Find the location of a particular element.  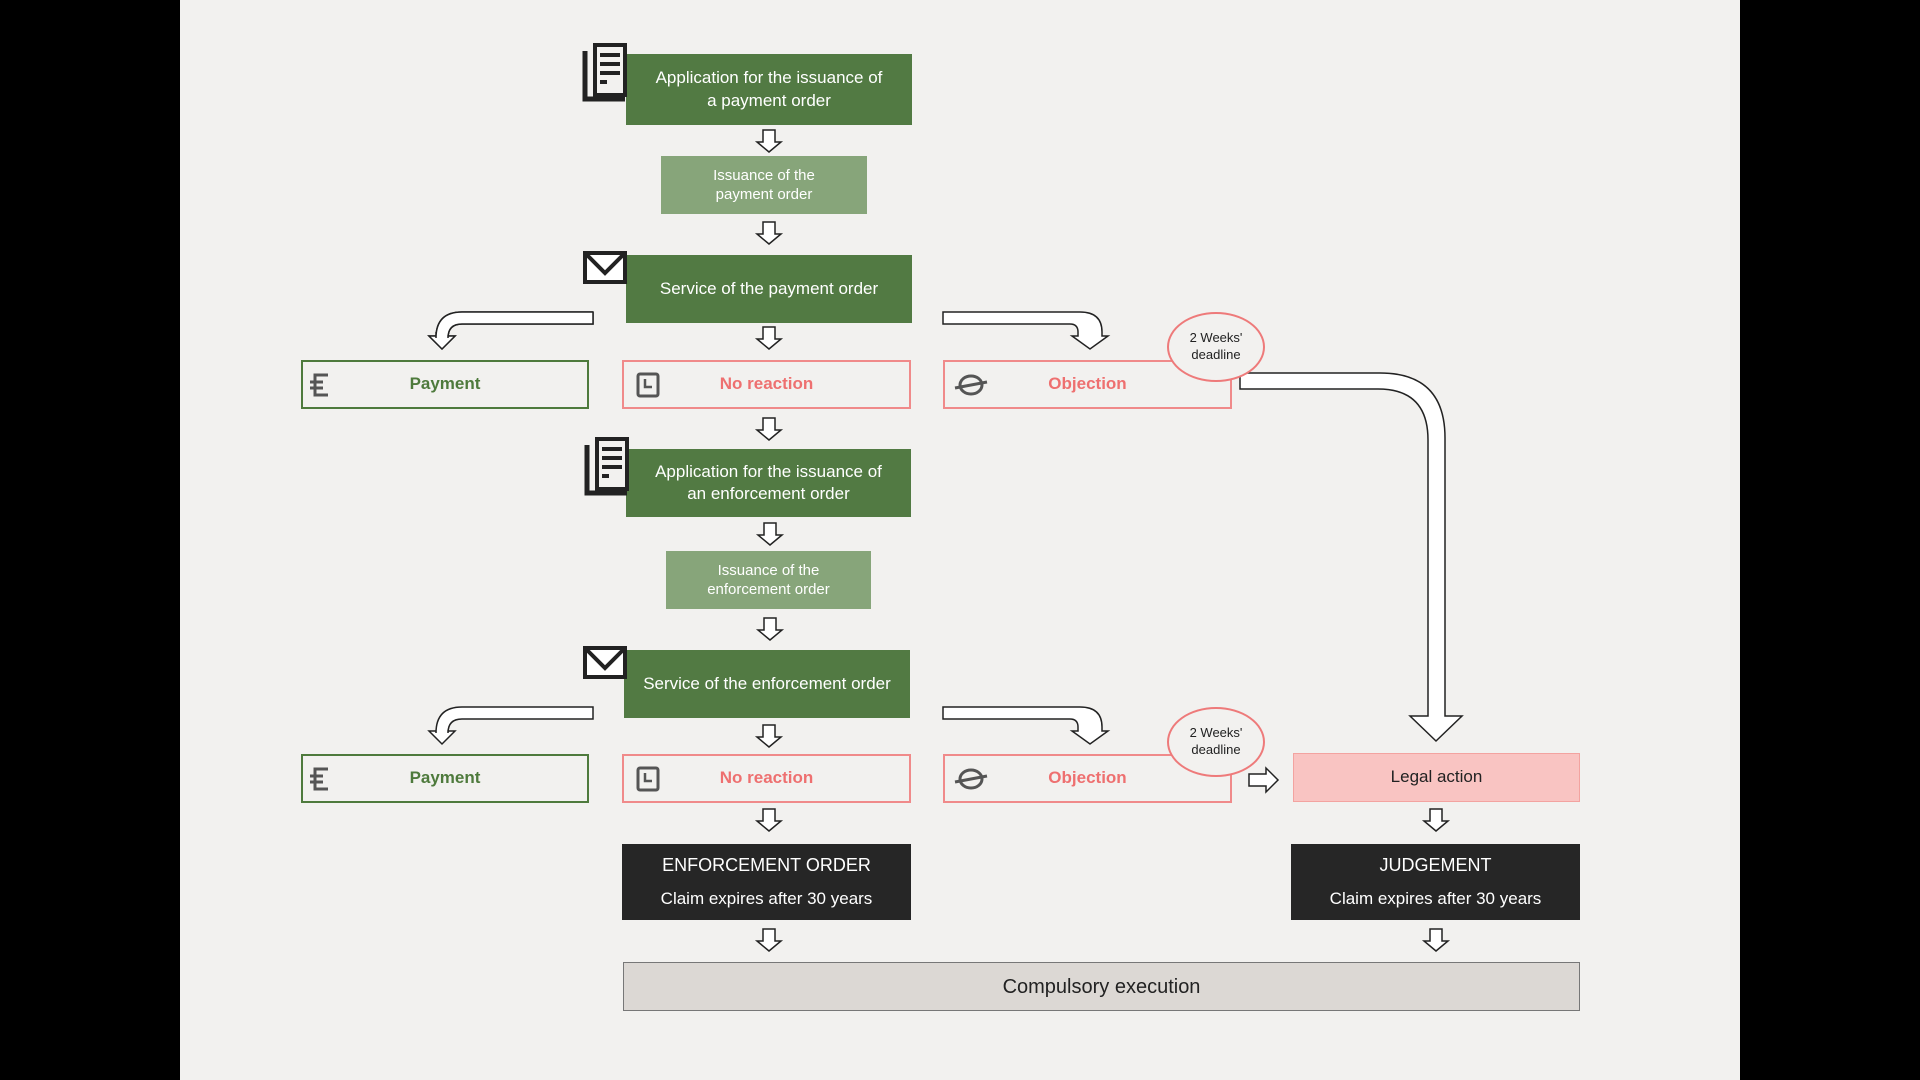

compulsory-label: Compulsory execution is located at coordinates (1101, 986).